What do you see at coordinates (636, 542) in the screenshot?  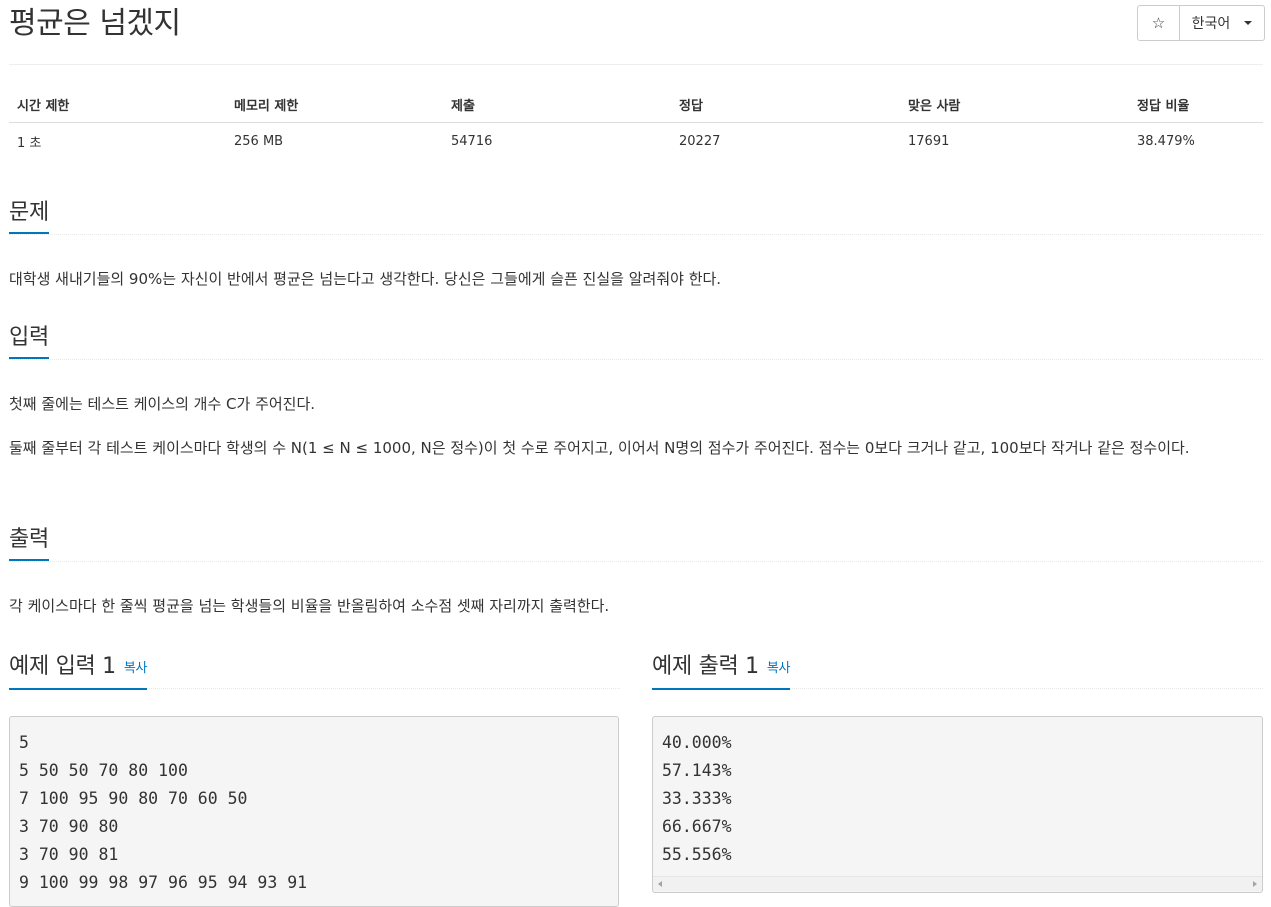 I see `output-section-header: 출력` at bounding box center [636, 542].